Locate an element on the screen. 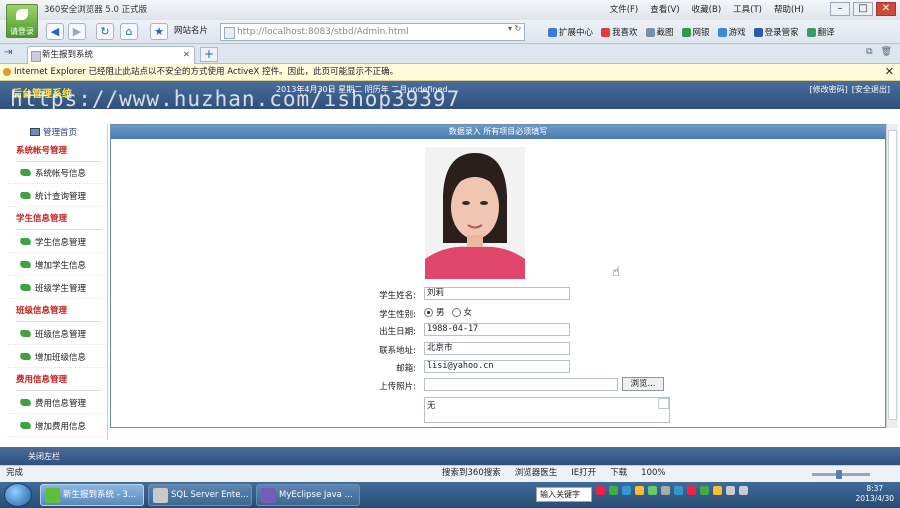  sidebar-item-add-student: 增加学生信息 is located at coordinates (57, 265).